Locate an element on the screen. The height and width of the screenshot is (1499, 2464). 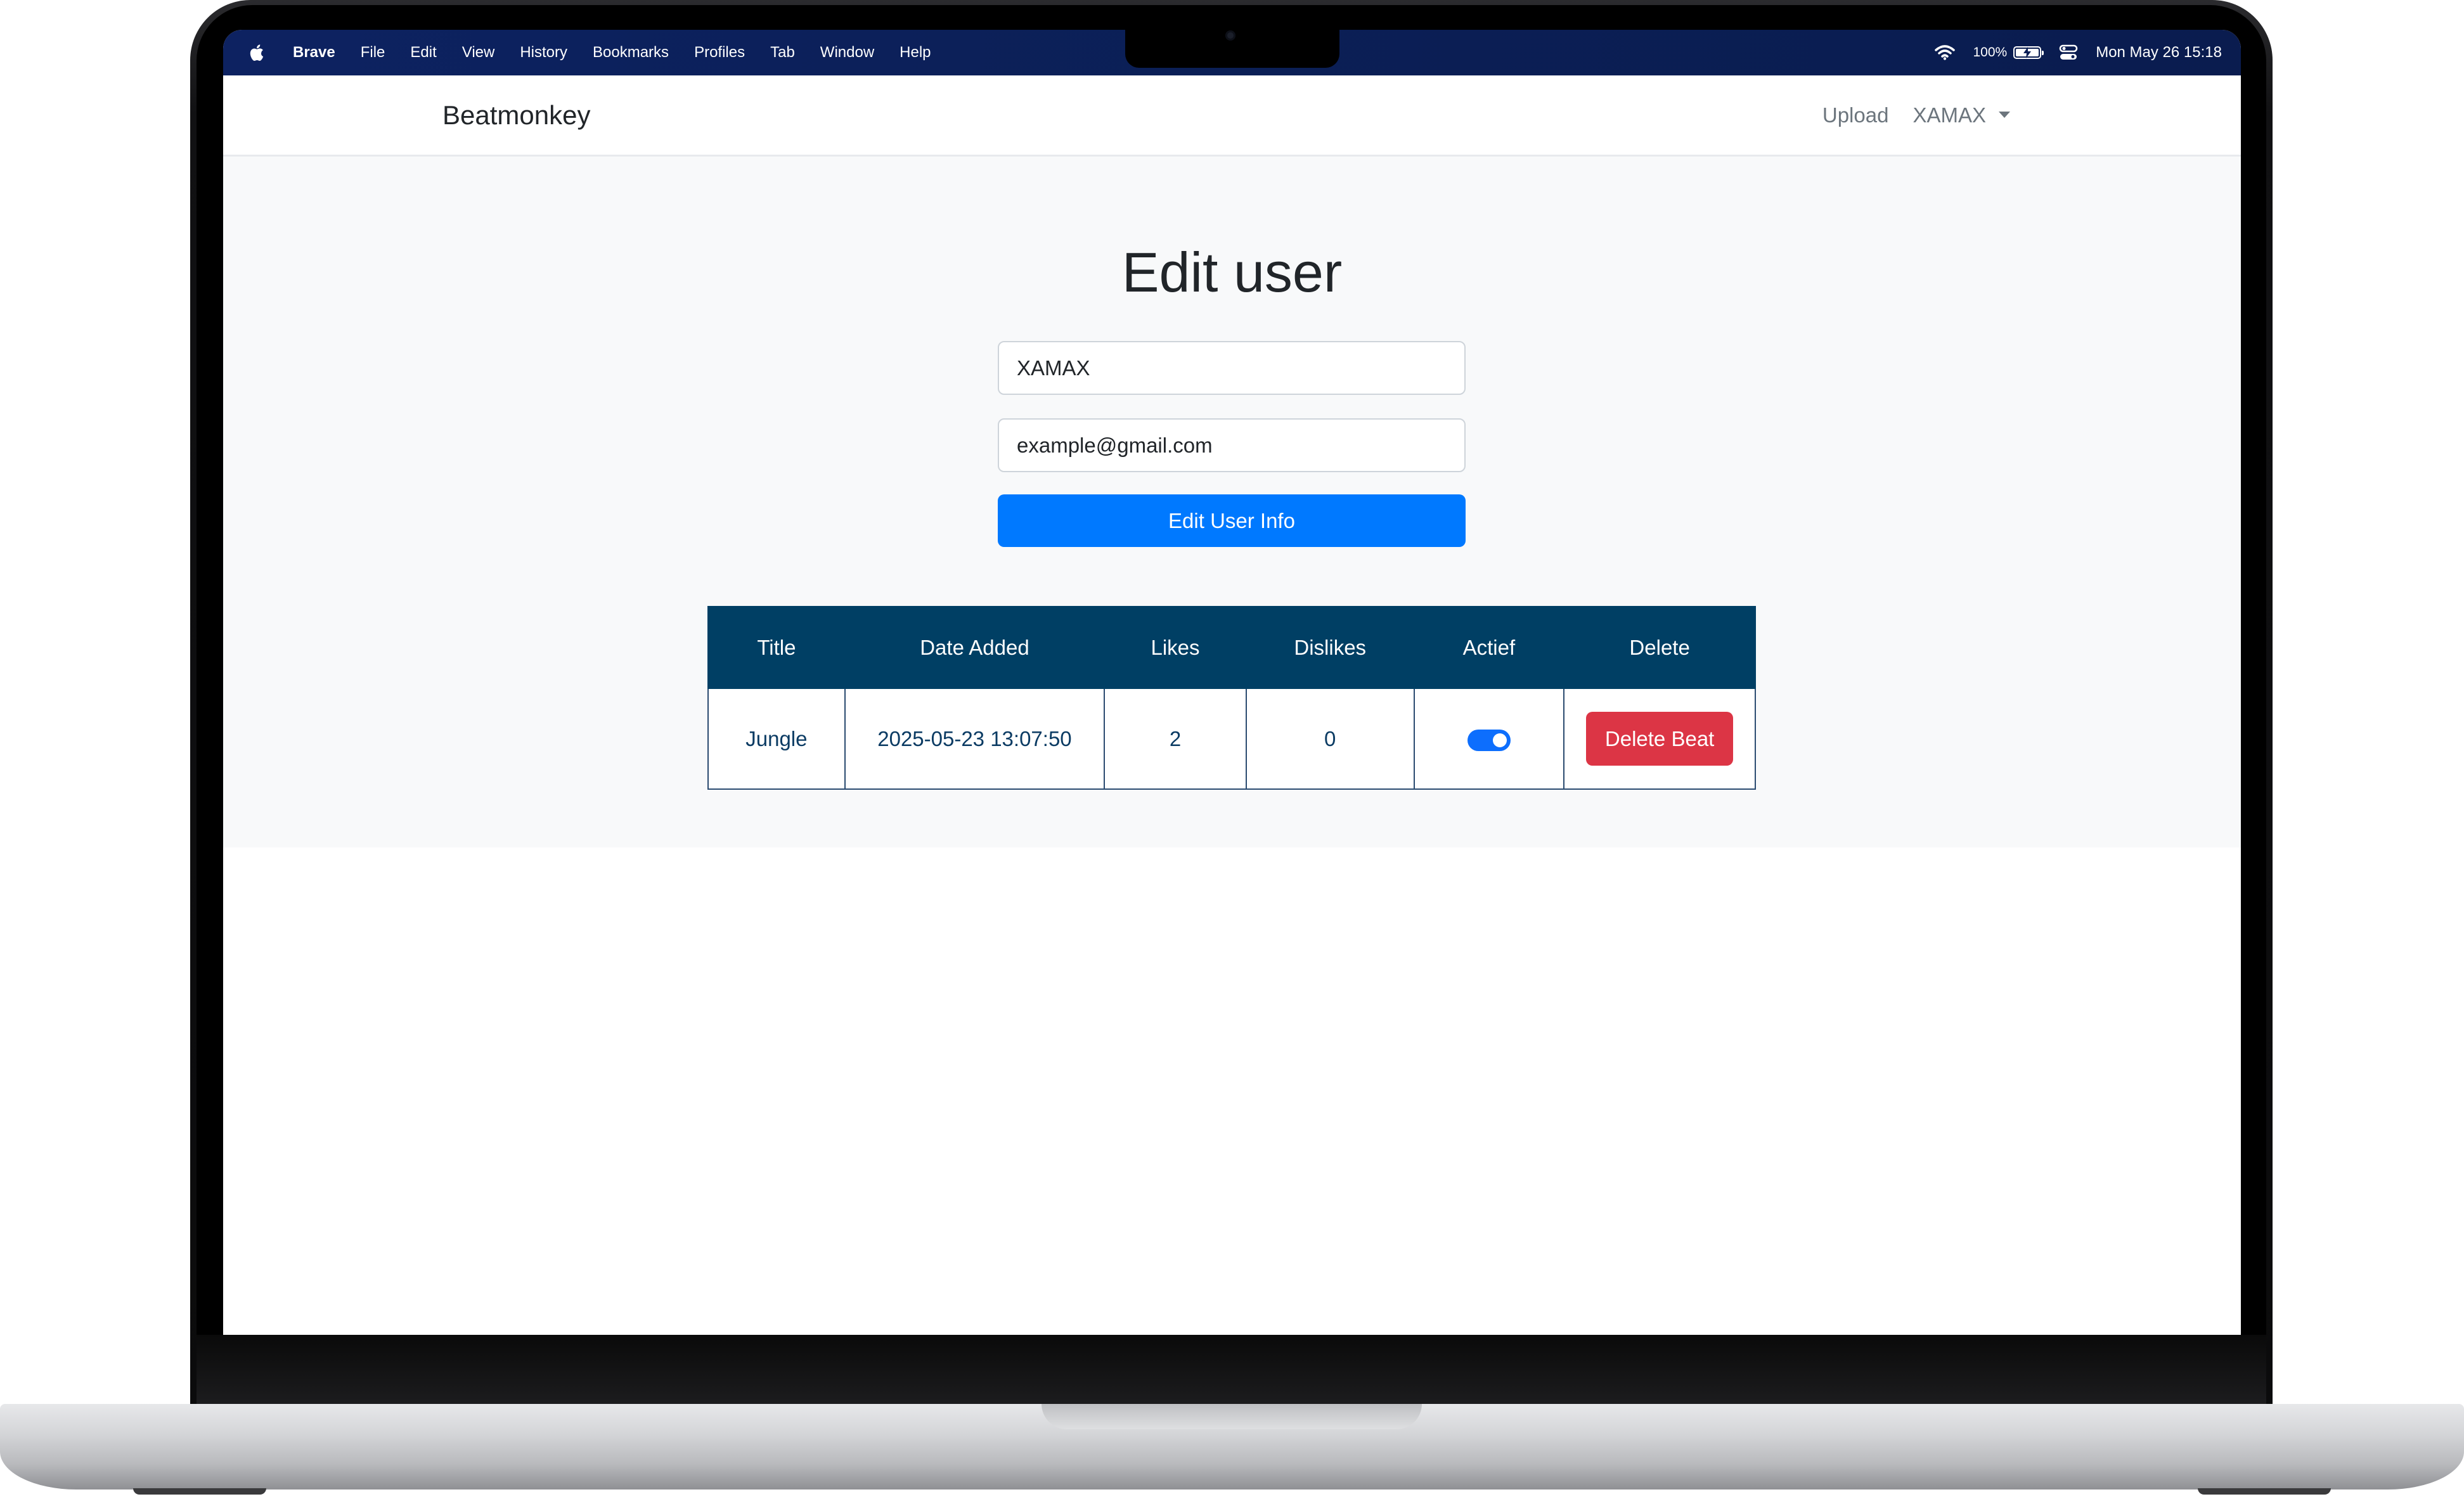
column-header-likes: Likes is located at coordinates (1175, 647).